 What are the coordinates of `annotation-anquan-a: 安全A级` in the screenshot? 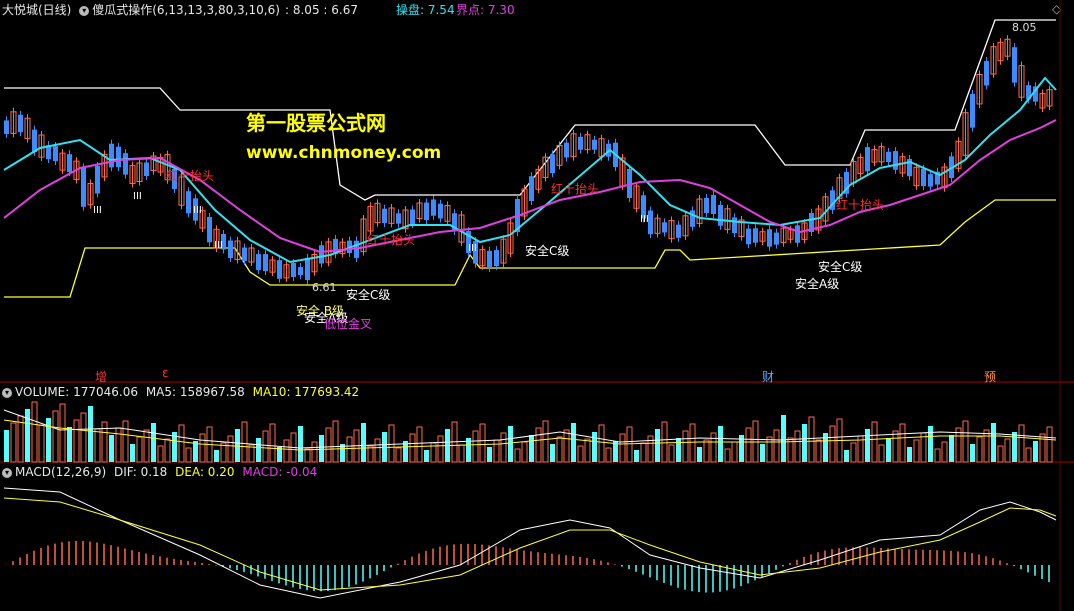 It's located at (817, 284).